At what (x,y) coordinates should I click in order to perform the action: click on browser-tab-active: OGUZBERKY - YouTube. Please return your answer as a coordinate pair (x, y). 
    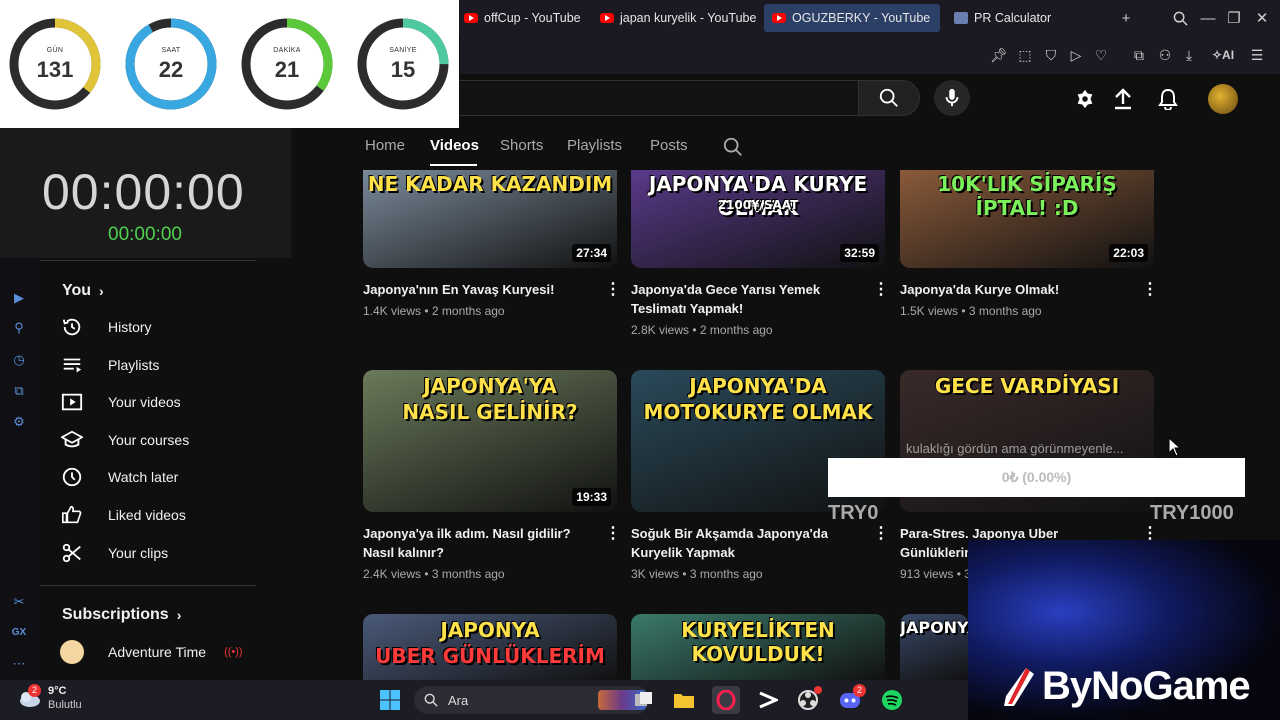
    Looking at the image, I should click on (852, 18).